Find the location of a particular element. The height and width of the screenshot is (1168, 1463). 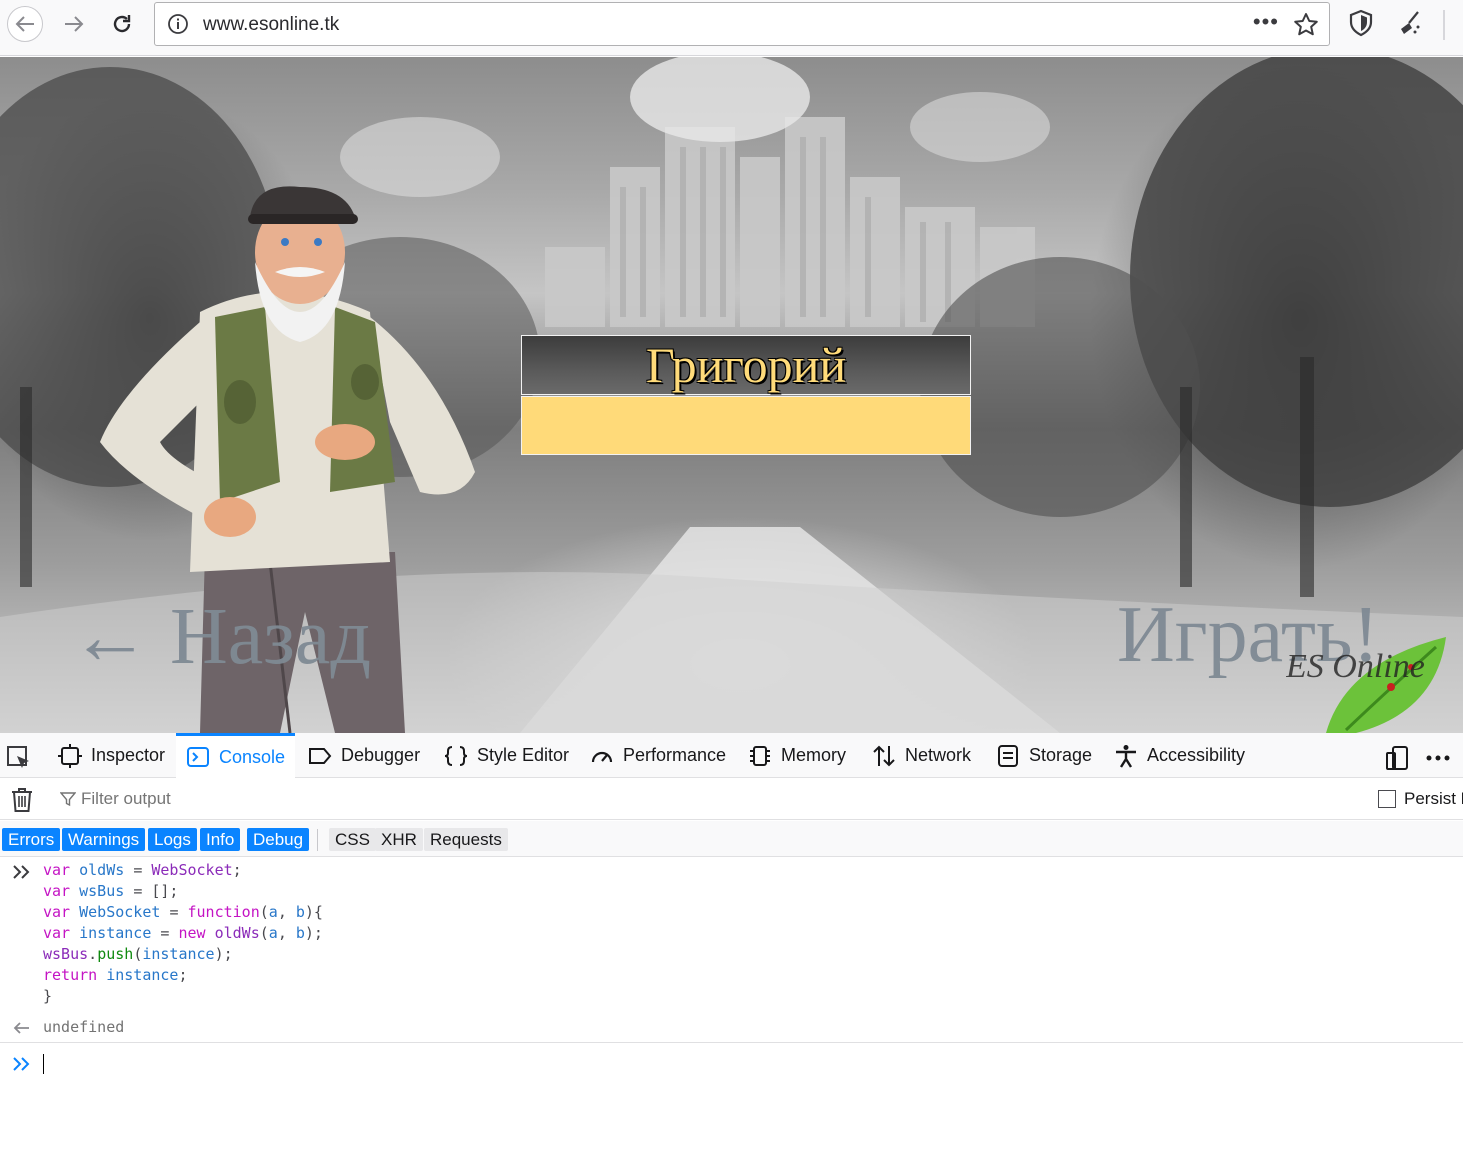

element-picker-icon is located at coordinates (19, 758).